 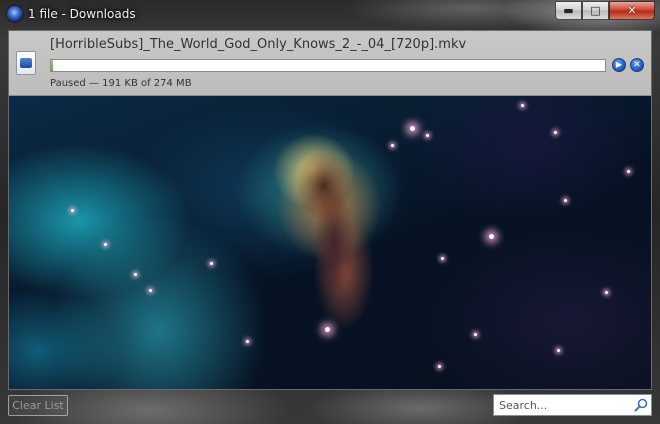 What do you see at coordinates (330, 15) in the screenshot?
I see `title-bar: 1 file - Downloads ▬ □ ✕` at bounding box center [330, 15].